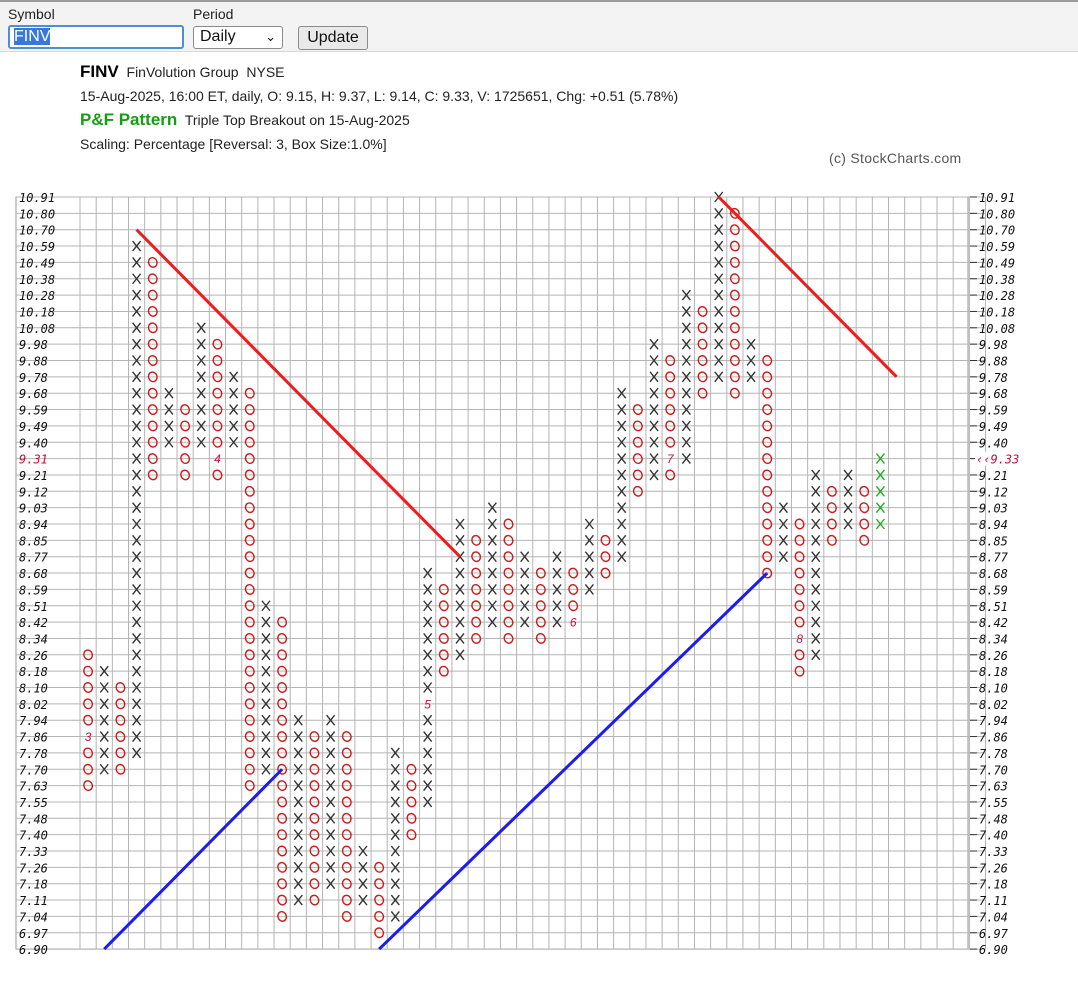 The image size is (1078, 985). What do you see at coordinates (37, 296) in the screenshot?
I see `y-tick-label-left: 10.28` at bounding box center [37, 296].